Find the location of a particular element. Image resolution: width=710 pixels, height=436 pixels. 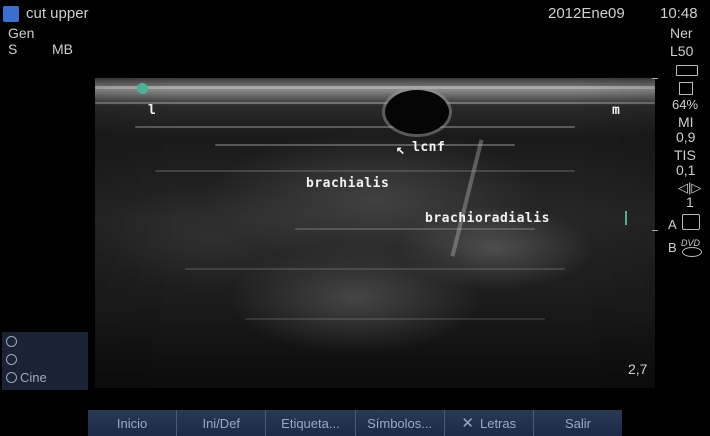

battery-percent: 64% is located at coordinates (685, 104).